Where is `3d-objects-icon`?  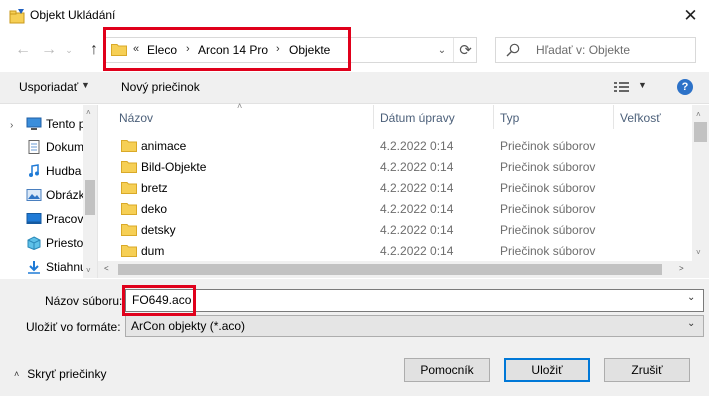 3d-objects-icon is located at coordinates (34, 243).